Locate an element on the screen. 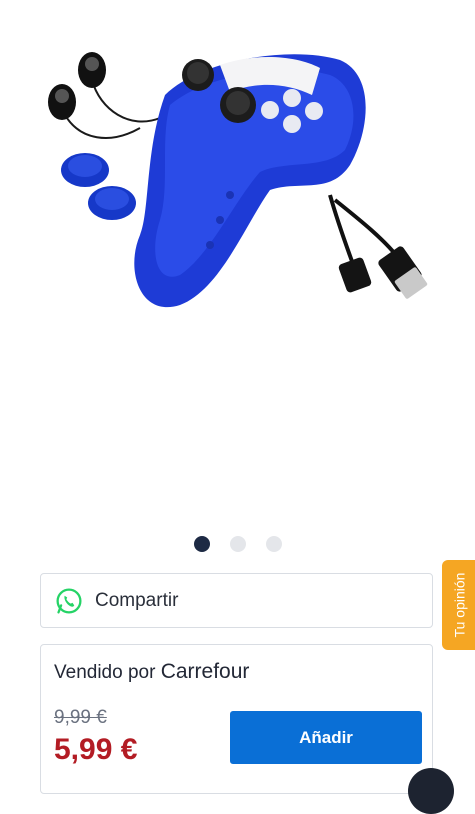 This screenshot has width=475, height=814. seller-prefix: Vendido por is located at coordinates (105, 672).